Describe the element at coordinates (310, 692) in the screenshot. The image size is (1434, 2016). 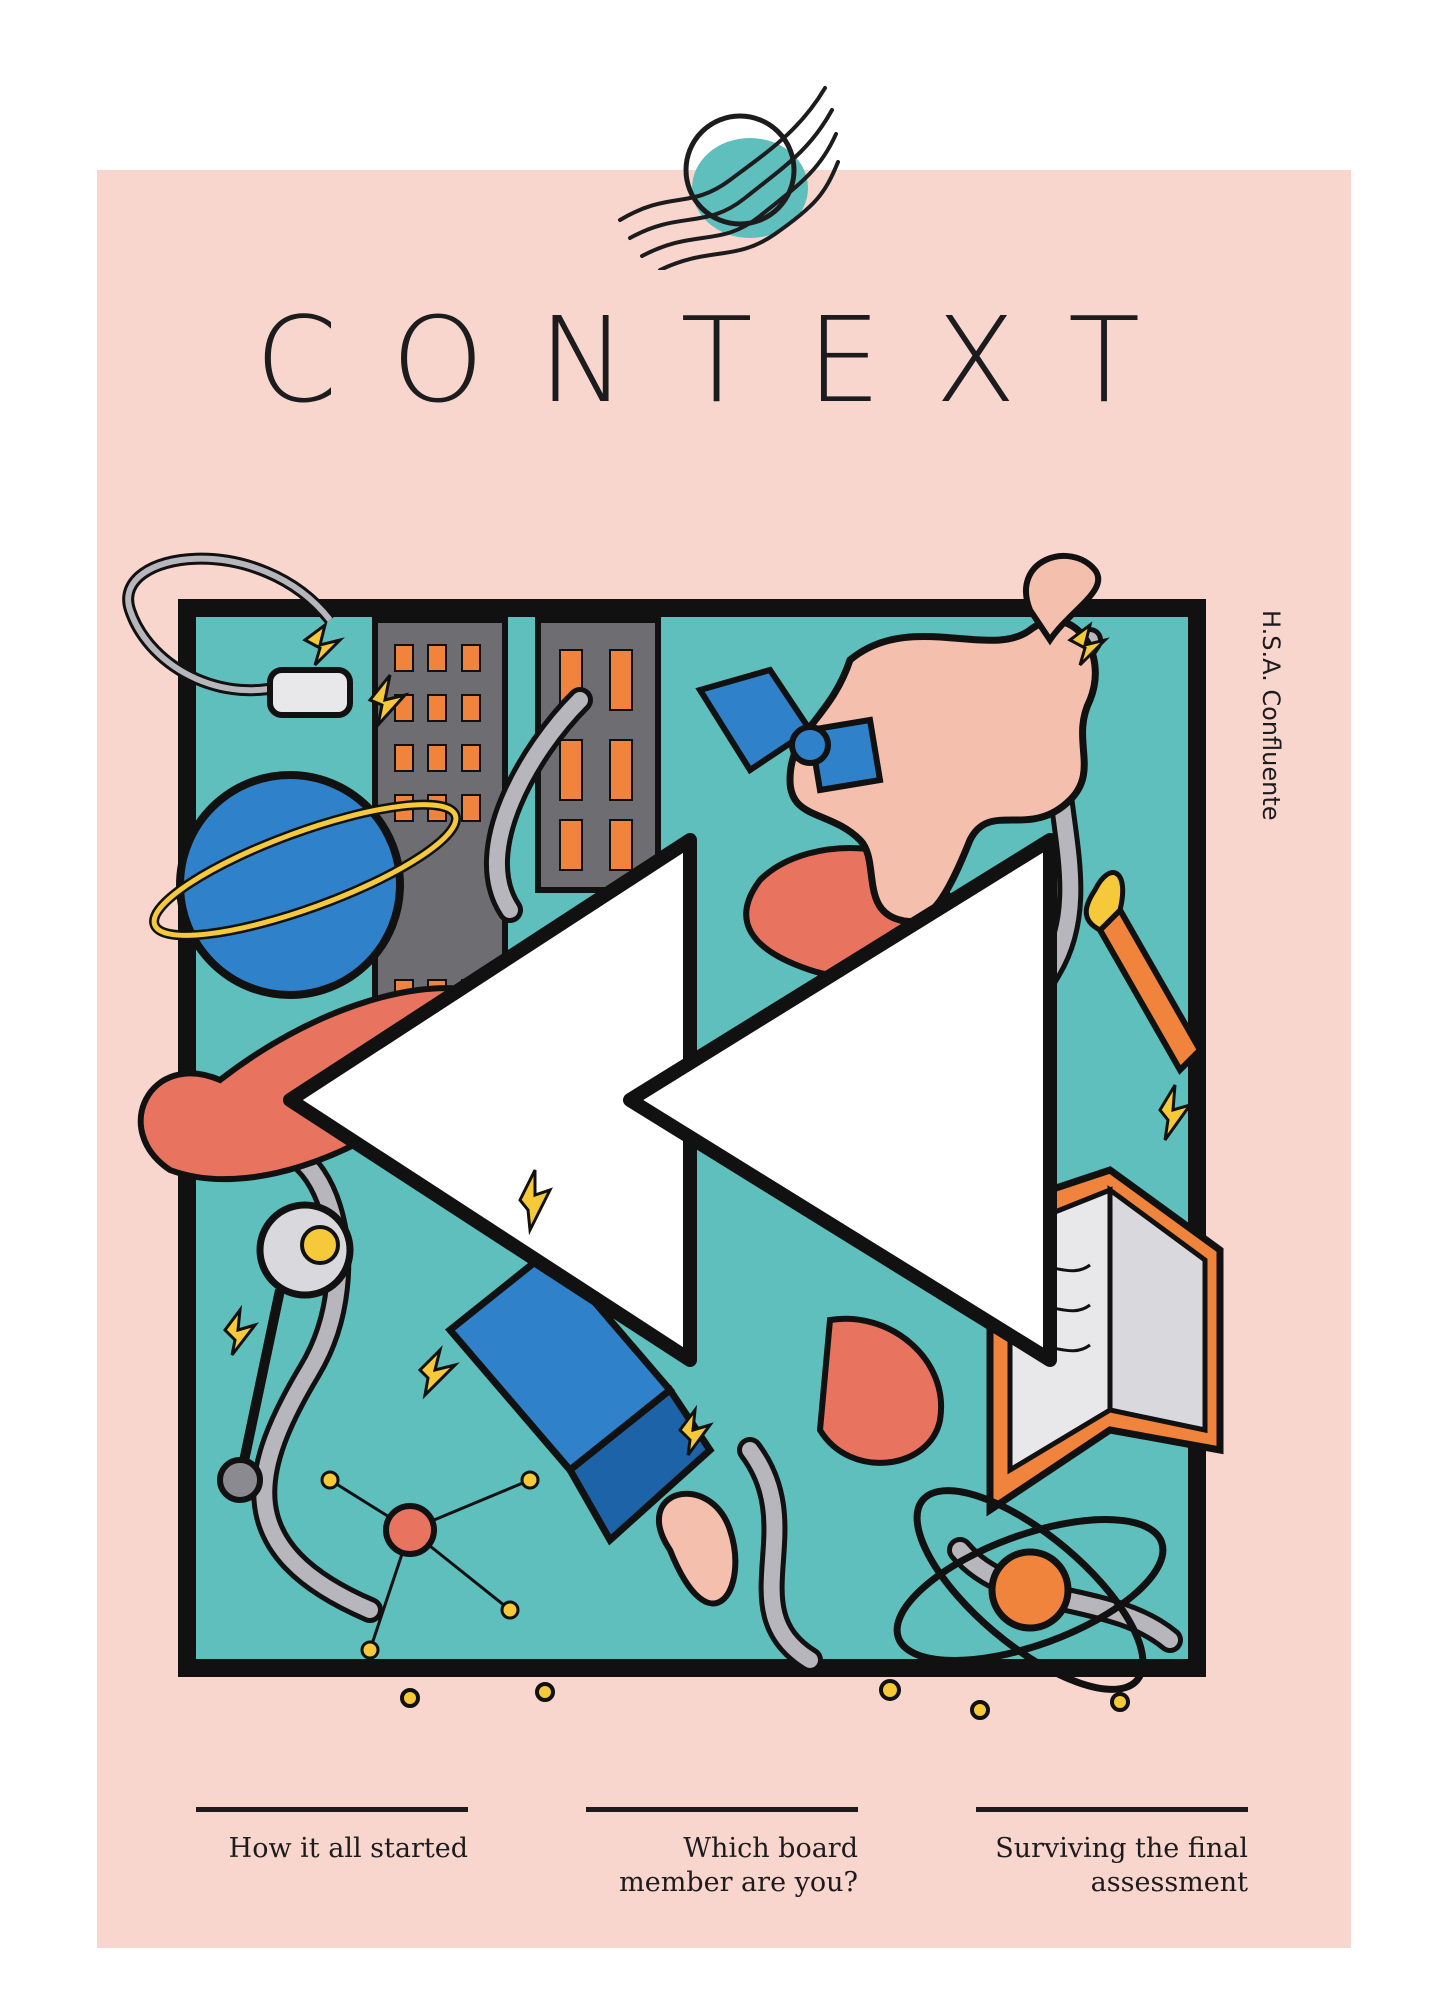
I see `plug-icon` at that location.